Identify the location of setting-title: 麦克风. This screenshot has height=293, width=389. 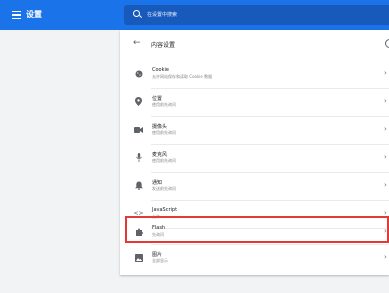
(160, 155).